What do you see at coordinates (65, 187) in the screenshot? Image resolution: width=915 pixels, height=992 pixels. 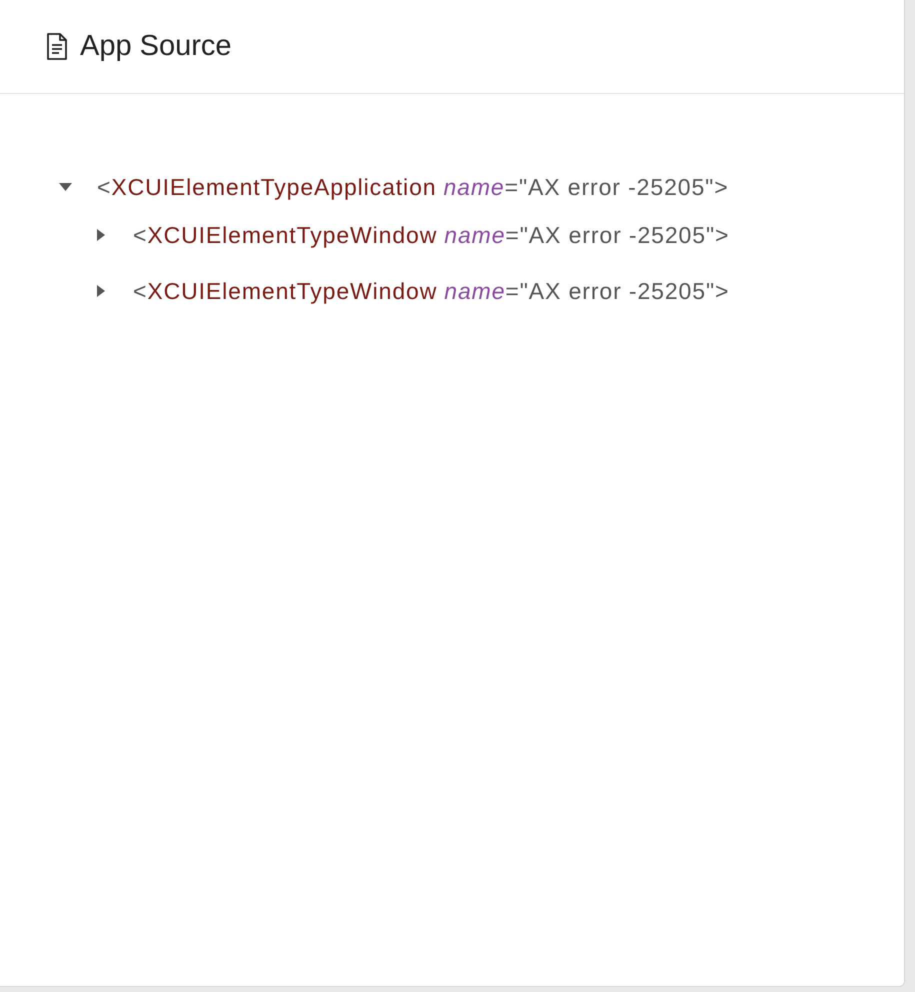 I see `triangle-down-icon` at bounding box center [65, 187].